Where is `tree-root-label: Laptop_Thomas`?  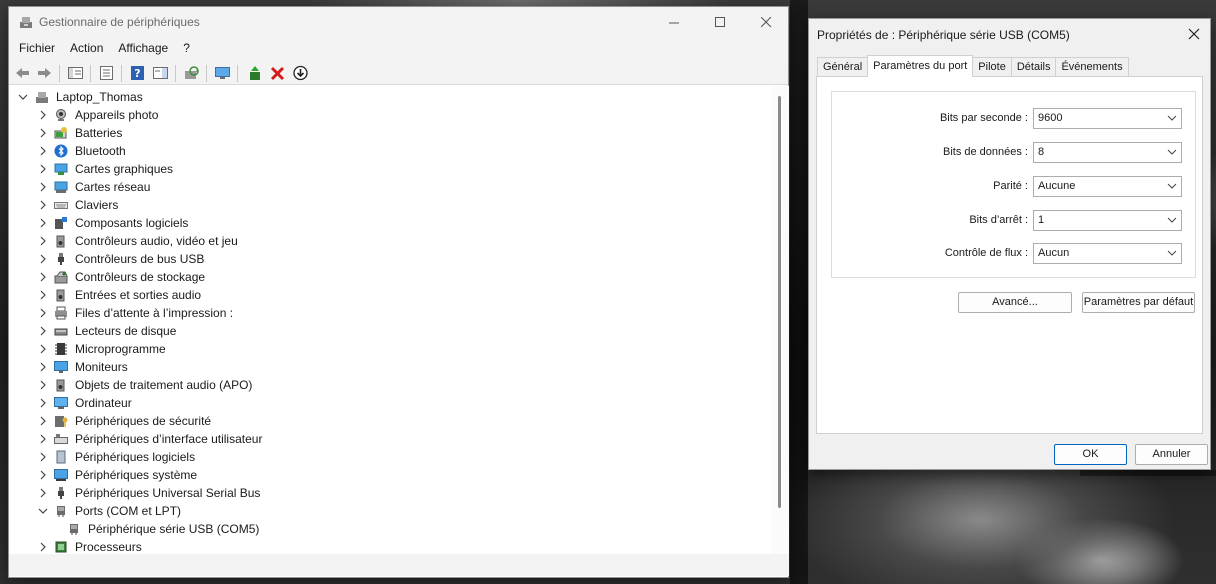 tree-root-label: Laptop_Thomas is located at coordinates (99, 97).